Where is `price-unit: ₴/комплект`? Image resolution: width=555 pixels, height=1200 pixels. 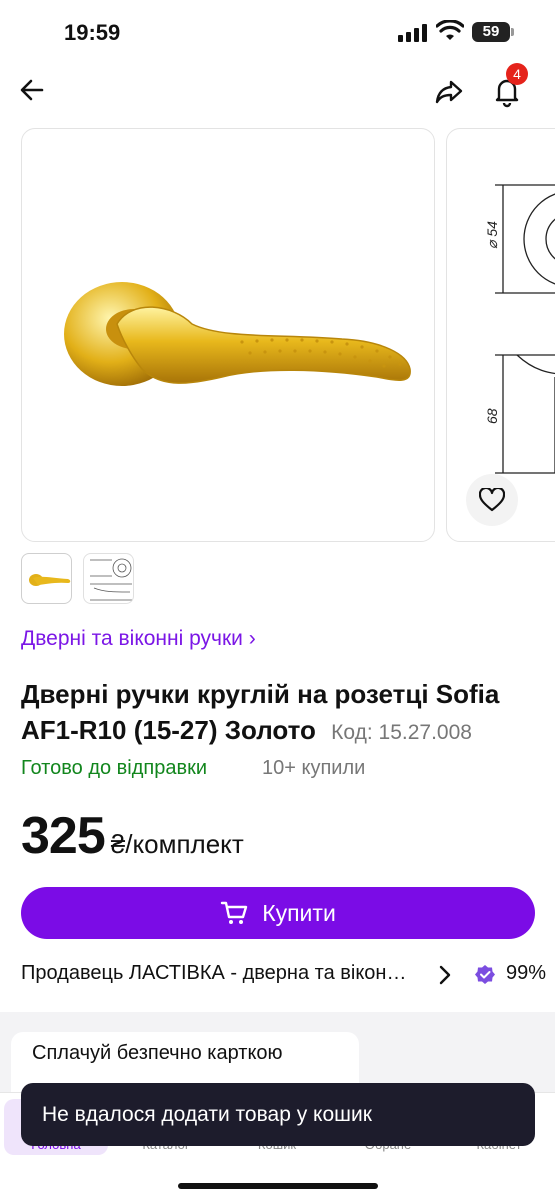
price-unit: ₴/комплект is located at coordinates (177, 844).